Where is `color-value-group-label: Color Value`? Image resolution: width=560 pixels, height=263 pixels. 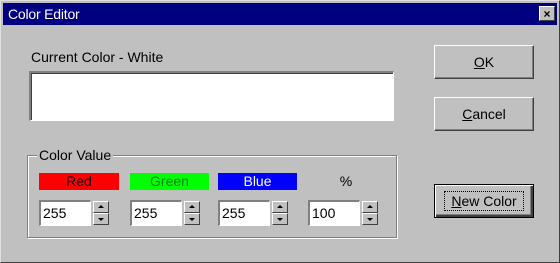
color-value-group-label: Color Value is located at coordinates (75, 155).